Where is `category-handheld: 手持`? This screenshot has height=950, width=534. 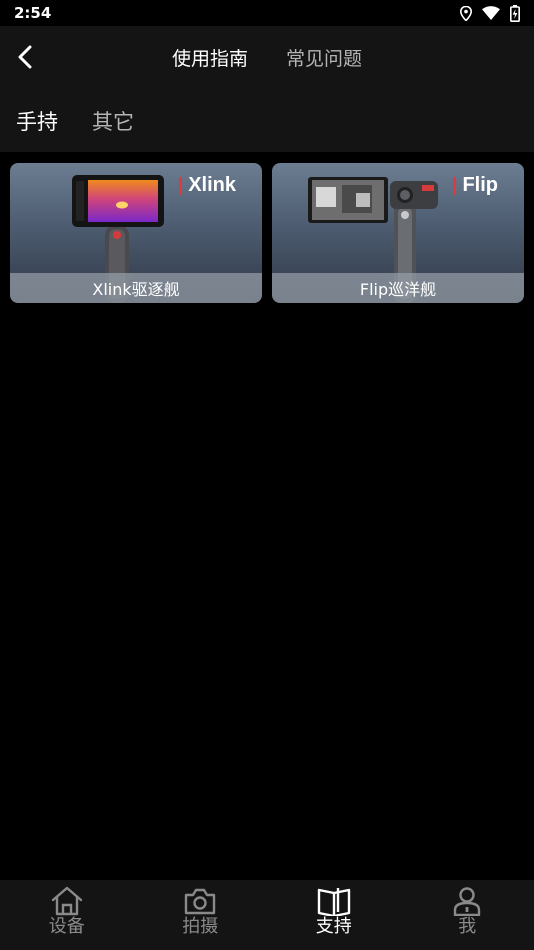
category-handheld: 手持 is located at coordinates (37, 121).